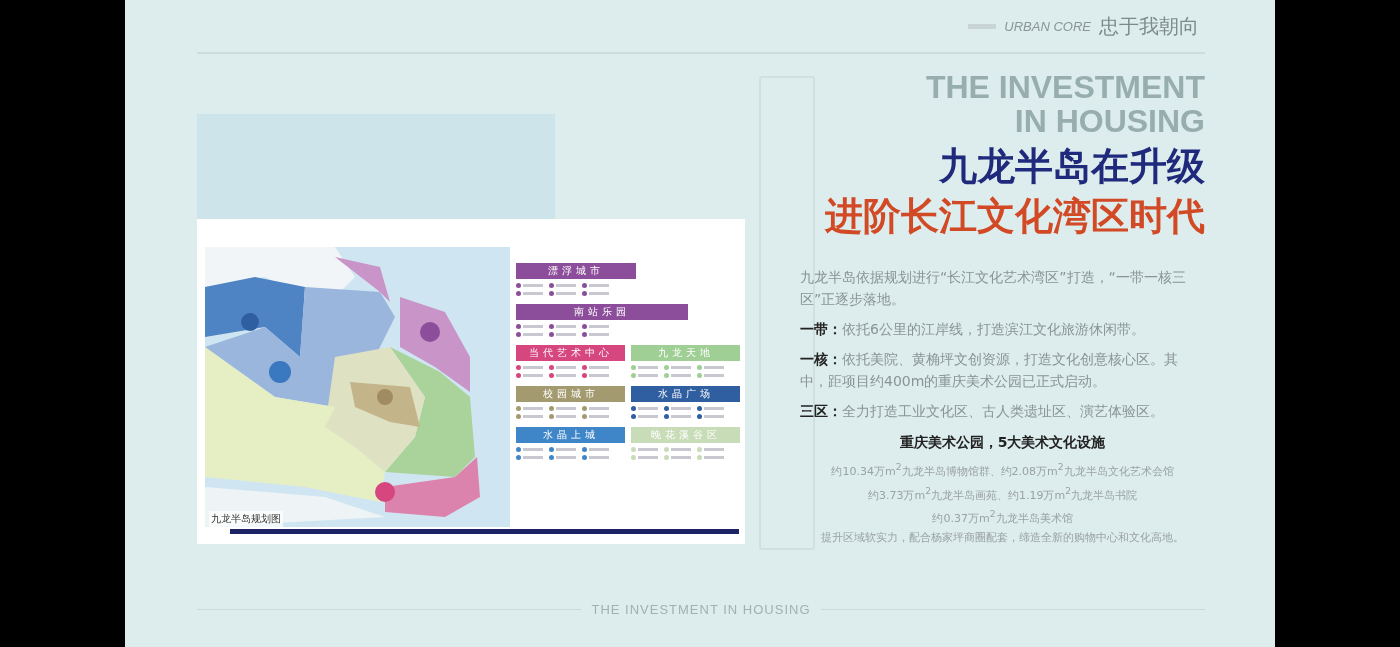 The width and height of the screenshot is (1400, 647). What do you see at coordinates (993, 288) in the screenshot?
I see `intro-paragraph: 九龙半岛依据规划进行“长江文化艺术湾区”打造，“一带一核三区”正逐步落地。` at bounding box center [993, 288].